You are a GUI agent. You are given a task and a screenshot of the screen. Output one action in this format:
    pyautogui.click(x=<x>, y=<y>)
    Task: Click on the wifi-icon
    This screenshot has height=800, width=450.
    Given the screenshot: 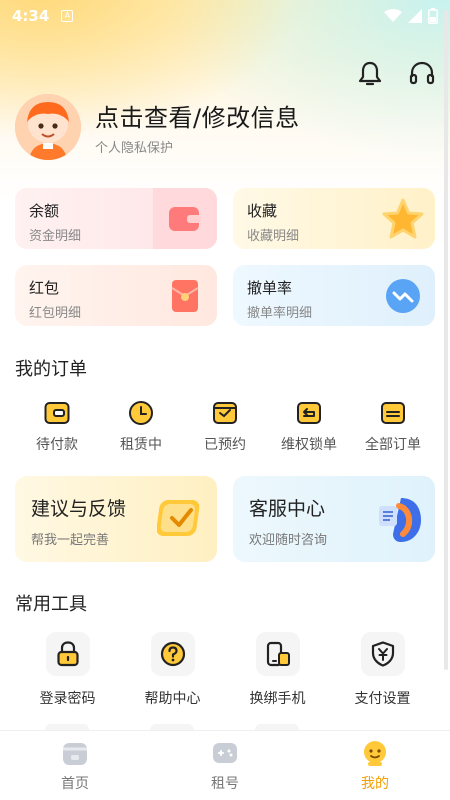 What is the action you would take?
    pyautogui.click(x=393, y=15)
    